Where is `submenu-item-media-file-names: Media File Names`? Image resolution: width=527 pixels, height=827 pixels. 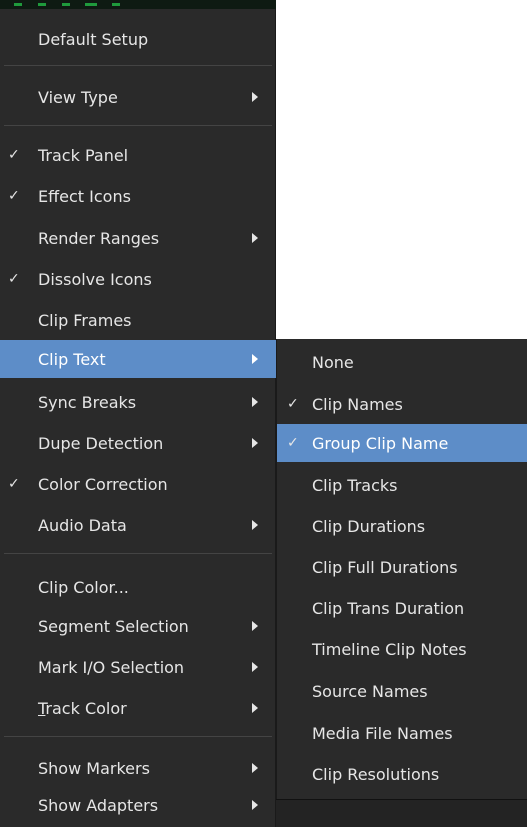
submenu-item-media-file-names: Media File Names is located at coordinates (402, 733).